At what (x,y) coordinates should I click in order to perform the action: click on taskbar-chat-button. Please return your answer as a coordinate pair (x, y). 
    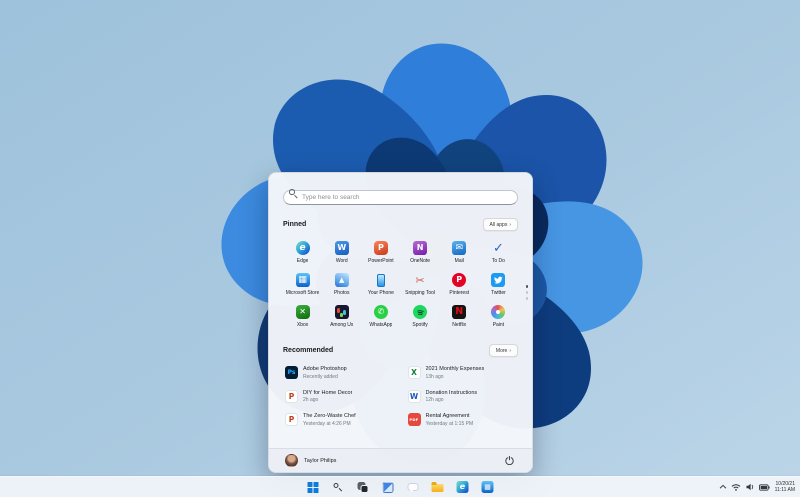
    Looking at the image, I should click on (413, 487).